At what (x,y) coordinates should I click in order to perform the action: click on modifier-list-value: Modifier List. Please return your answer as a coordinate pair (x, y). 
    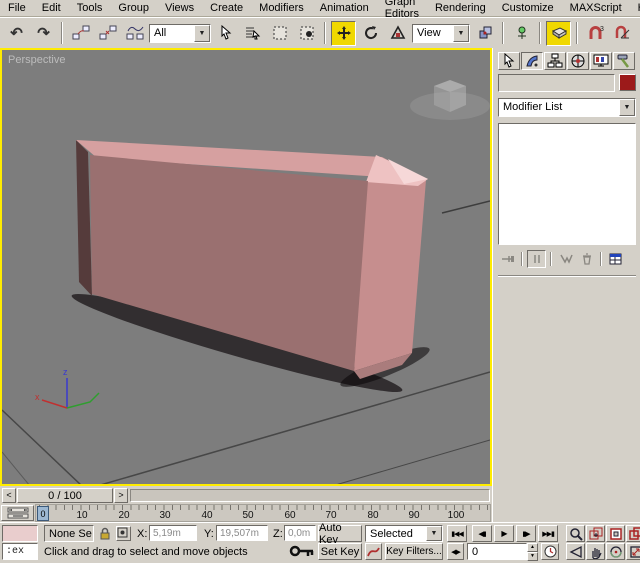
    Looking at the image, I should click on (559, 107).